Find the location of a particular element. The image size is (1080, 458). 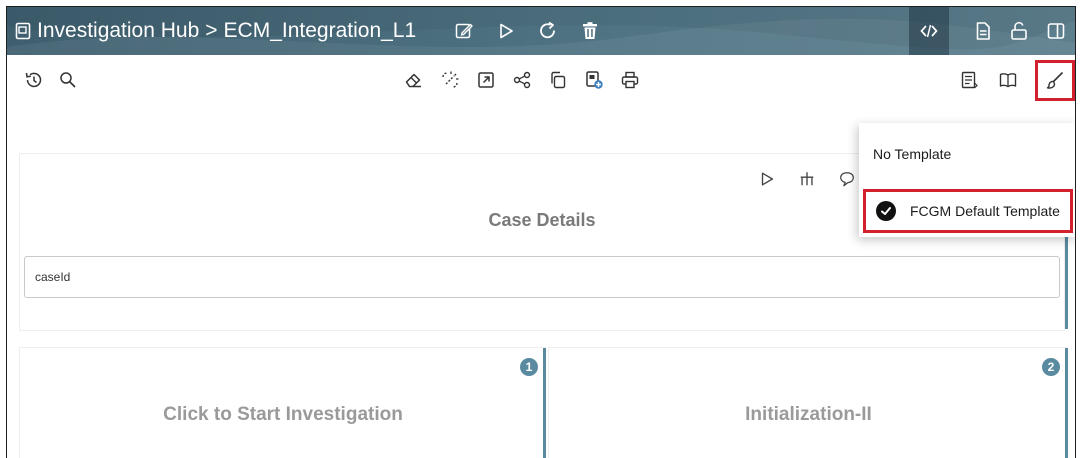

stage-number-badge: 1 is located at coordinates (529, 367).